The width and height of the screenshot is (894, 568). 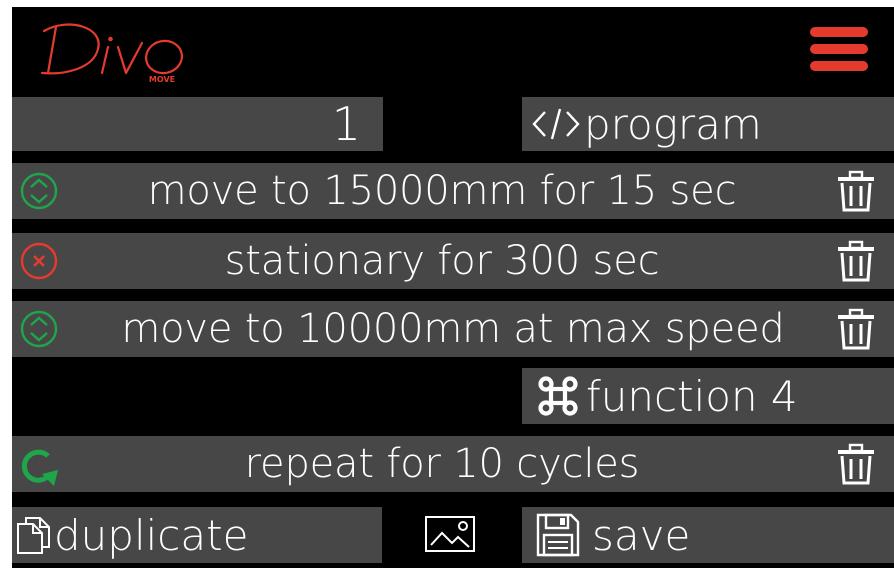 I want to click on step-row-1: move to 15000mm for 15 sec, so click(x=453, y=191).